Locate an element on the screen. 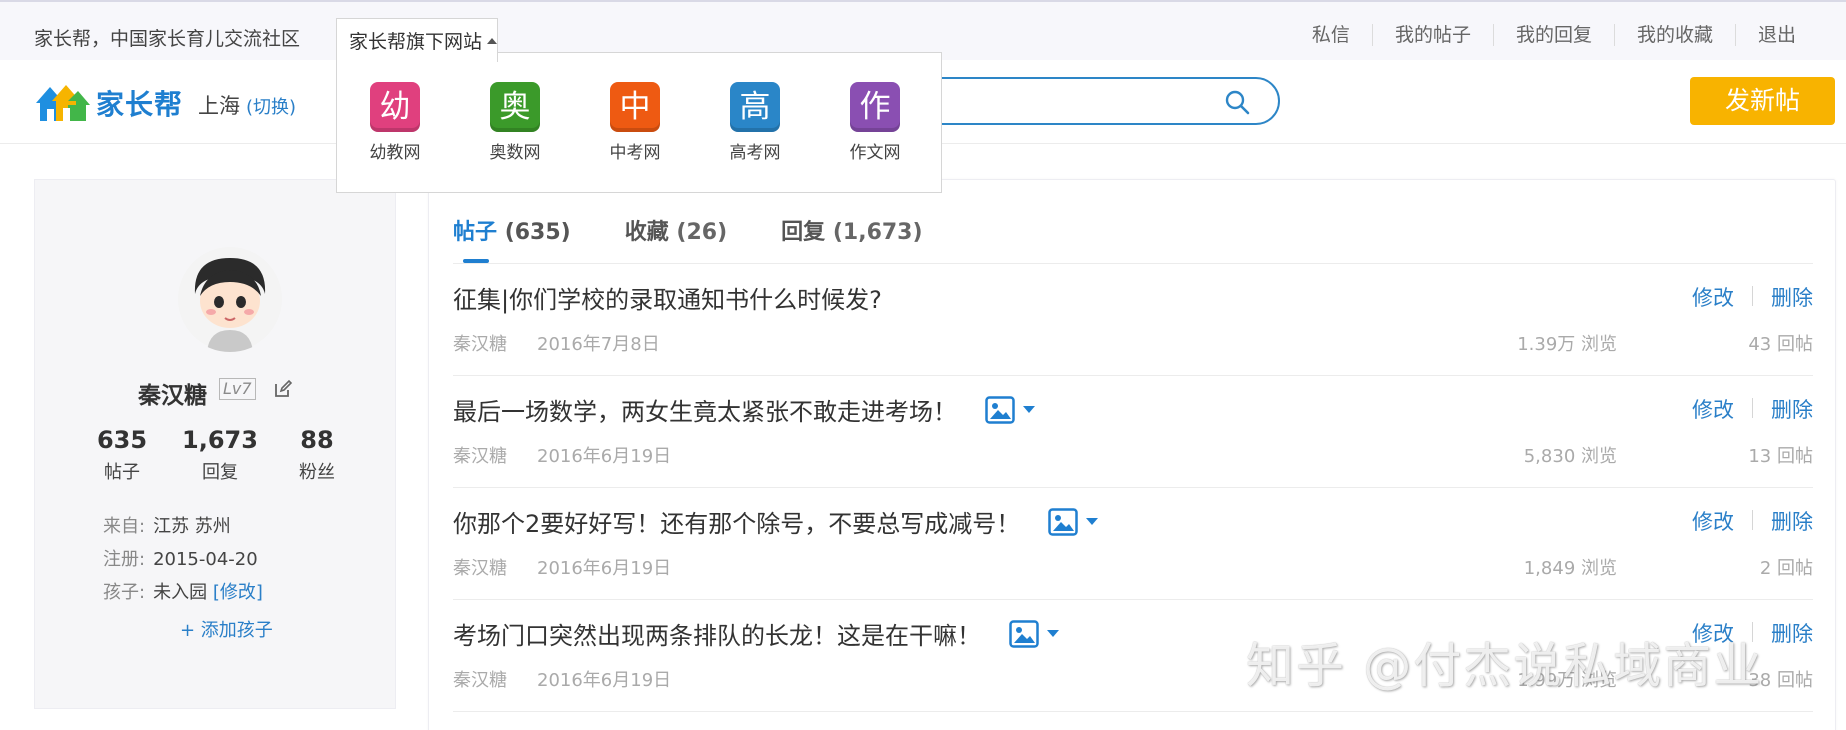  house-logo-icon is located at coordinates (63, 103).